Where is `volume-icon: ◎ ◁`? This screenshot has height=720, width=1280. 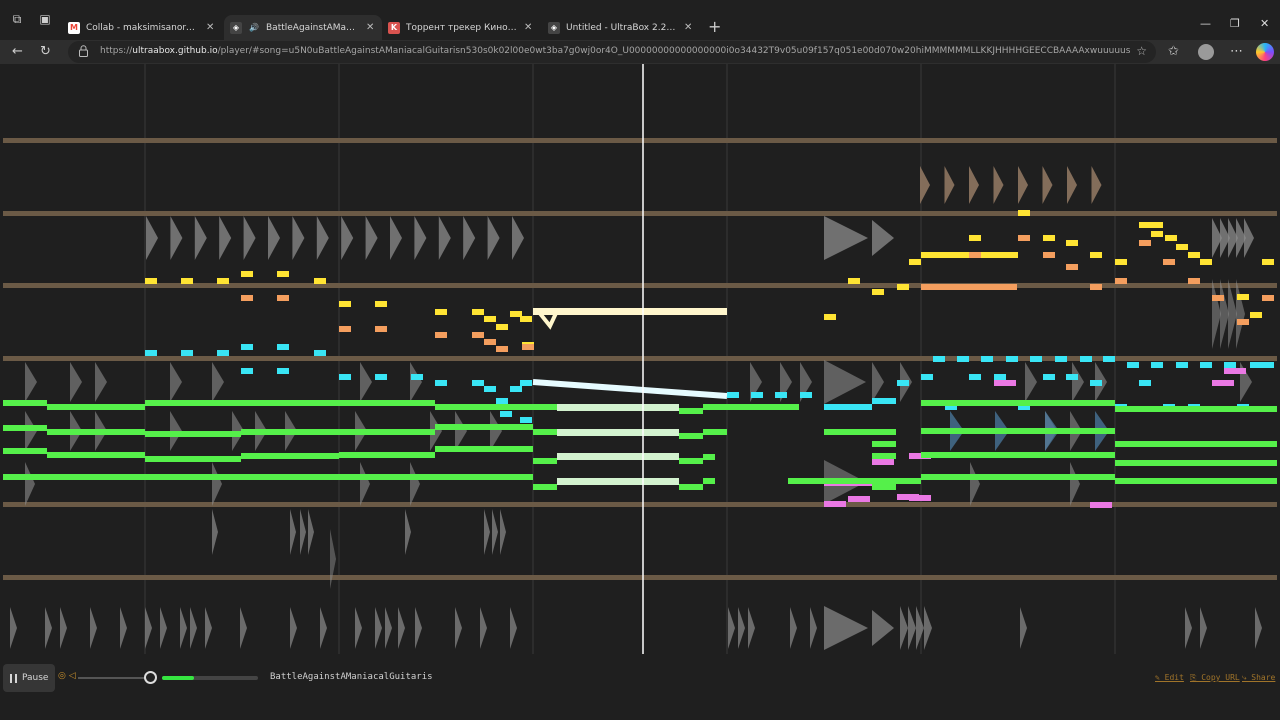
volume-icon: ◎ ◁ is located at coordinates (67, 676).